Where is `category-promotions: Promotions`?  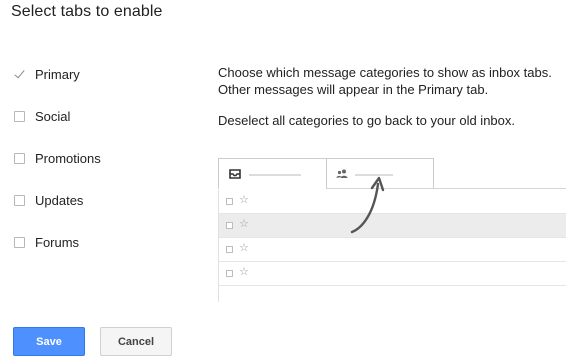
category-promotions: Promotions is located at coordinates (57, 158).